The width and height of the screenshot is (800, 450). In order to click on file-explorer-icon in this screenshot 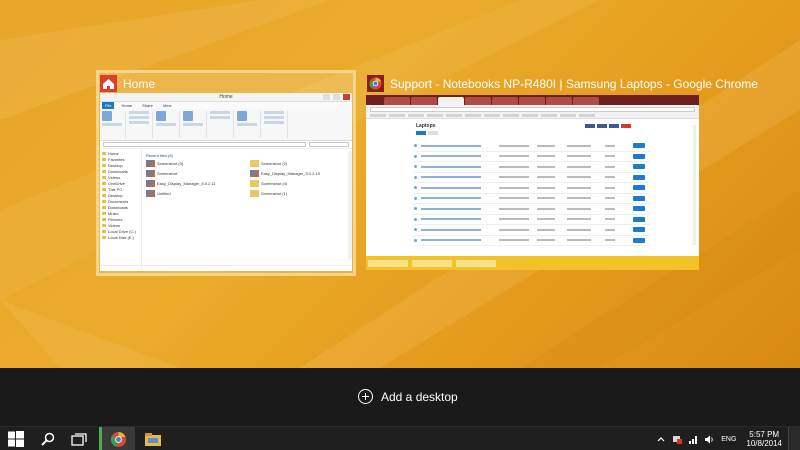, I will do `click(153, 439)`.